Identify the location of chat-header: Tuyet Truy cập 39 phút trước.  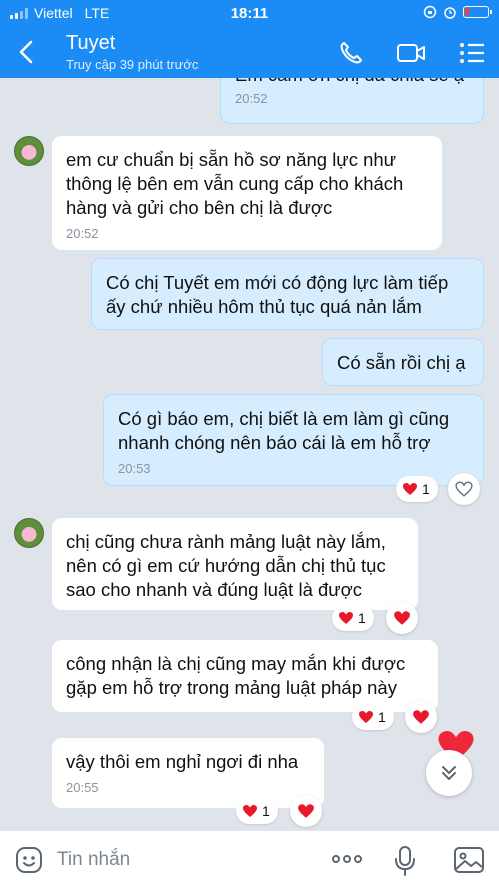
(249, 52).